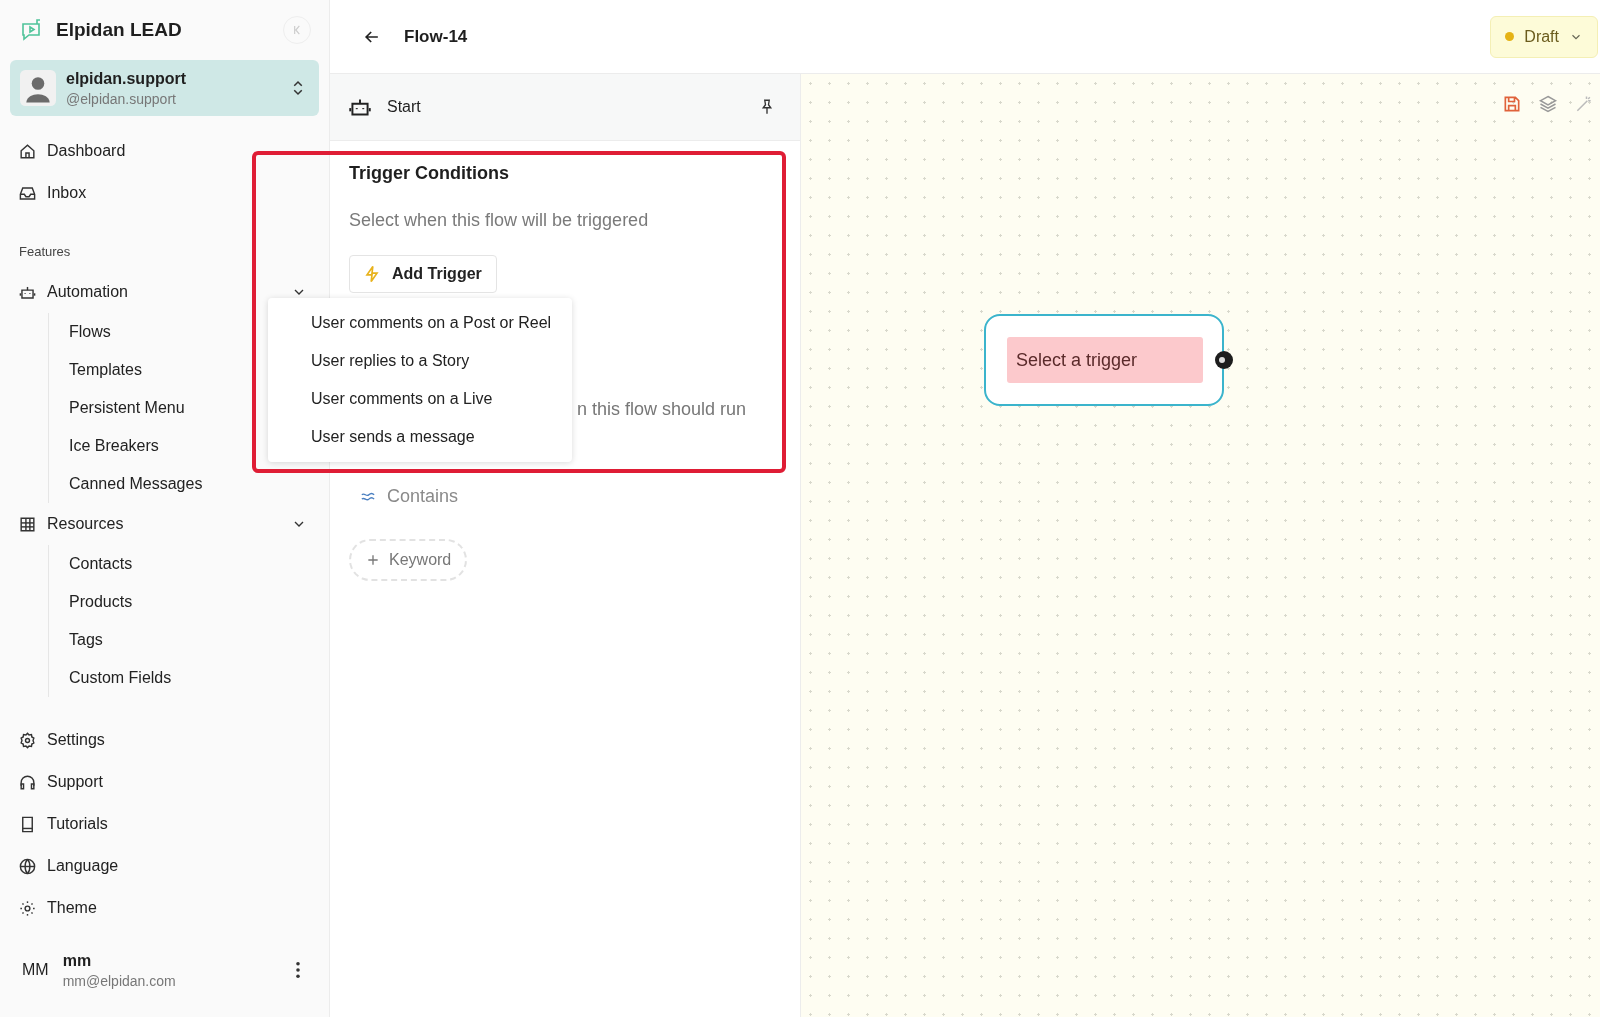 The height and width of the screenshot is (1017, 1600). I want to click on nav-subitem: Contacts, so click(184, 564).